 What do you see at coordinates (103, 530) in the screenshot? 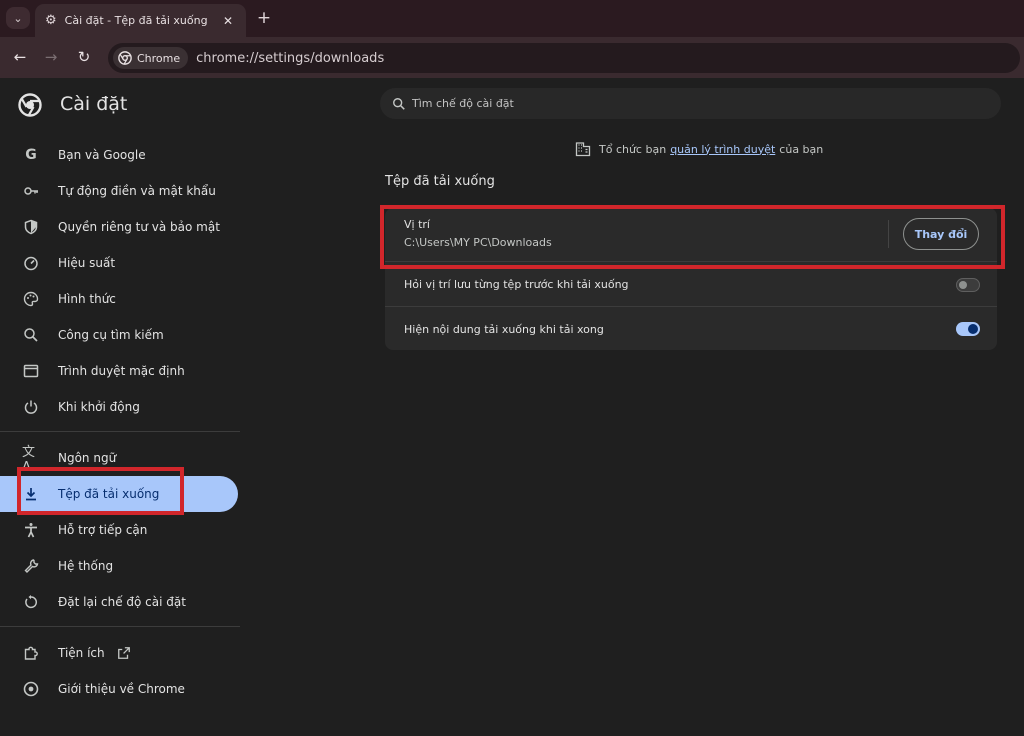
I see `sidebar-item-label: Hỗ trợ tiếp cận` at bounding box center [103, 530].